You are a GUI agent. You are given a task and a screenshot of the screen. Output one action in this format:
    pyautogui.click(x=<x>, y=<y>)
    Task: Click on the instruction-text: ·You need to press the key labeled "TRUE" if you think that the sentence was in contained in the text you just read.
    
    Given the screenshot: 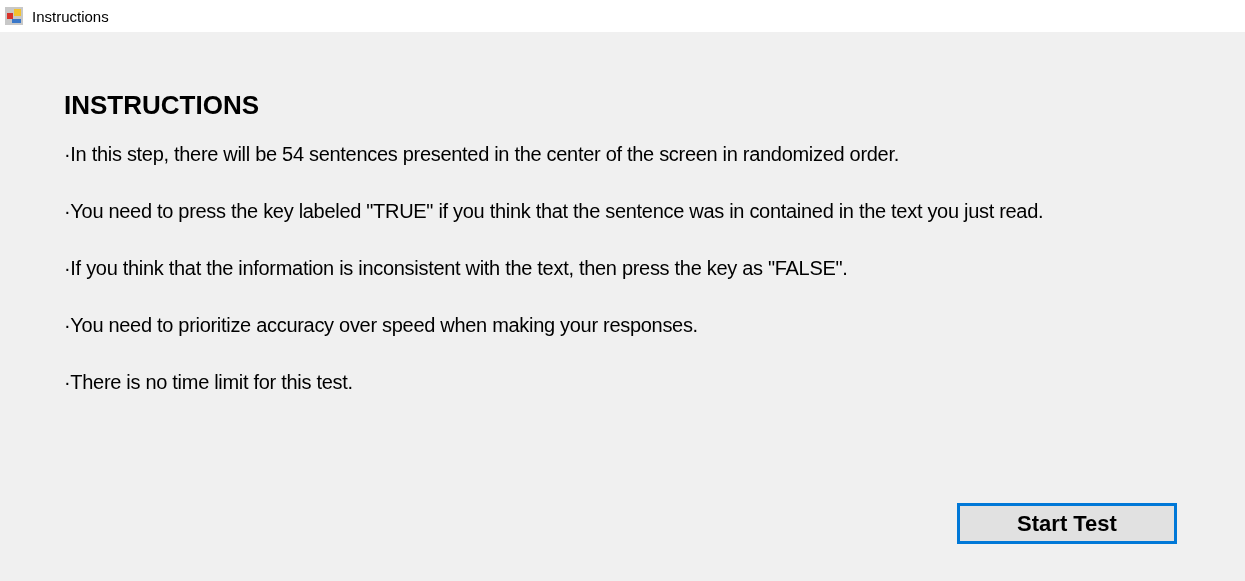 What is the action you would take?
    pyautogui.click(x=554, y=211)
    